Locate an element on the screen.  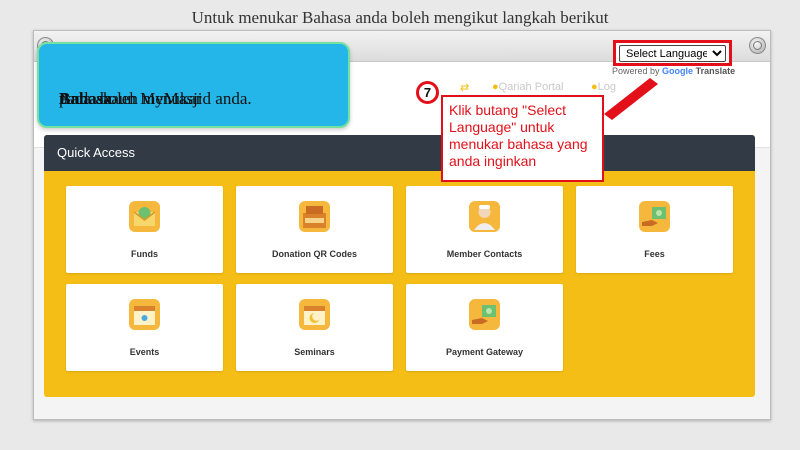
annotation-arrow is located at coordinates (631, 99).